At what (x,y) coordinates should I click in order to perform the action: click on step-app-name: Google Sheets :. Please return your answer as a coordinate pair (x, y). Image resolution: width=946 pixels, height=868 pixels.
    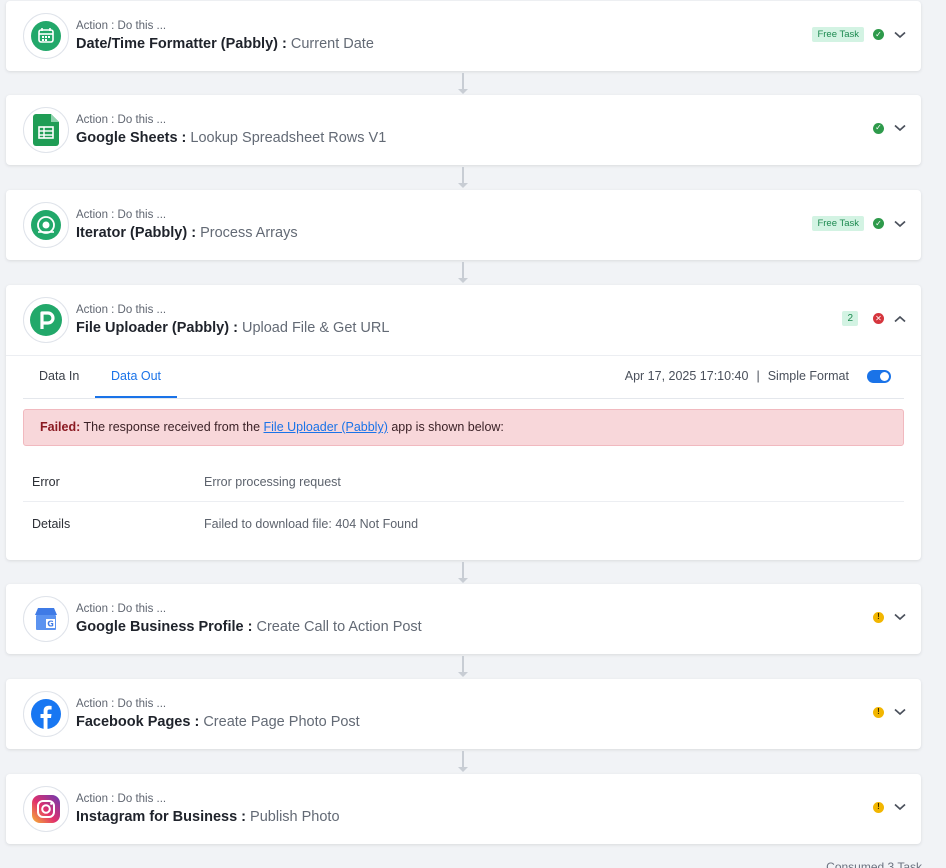
    Looking at the image, I should click on (131, 138).